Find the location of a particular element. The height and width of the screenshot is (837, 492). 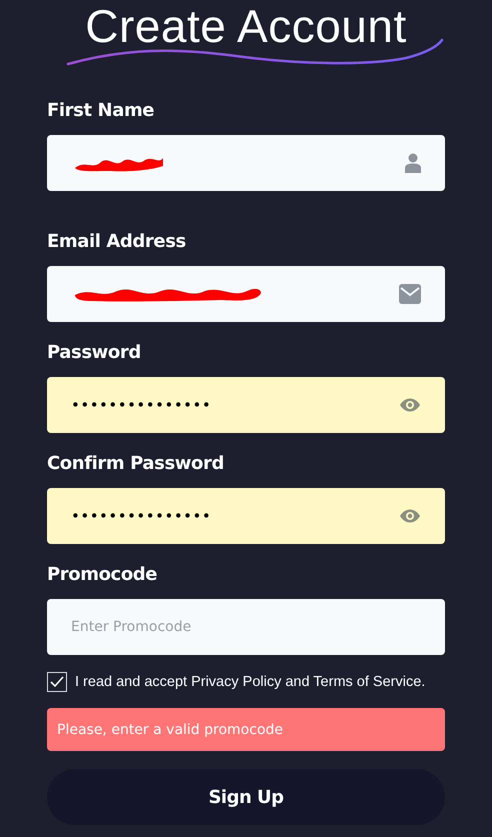

check-icon is located at coordinates (57, 682).